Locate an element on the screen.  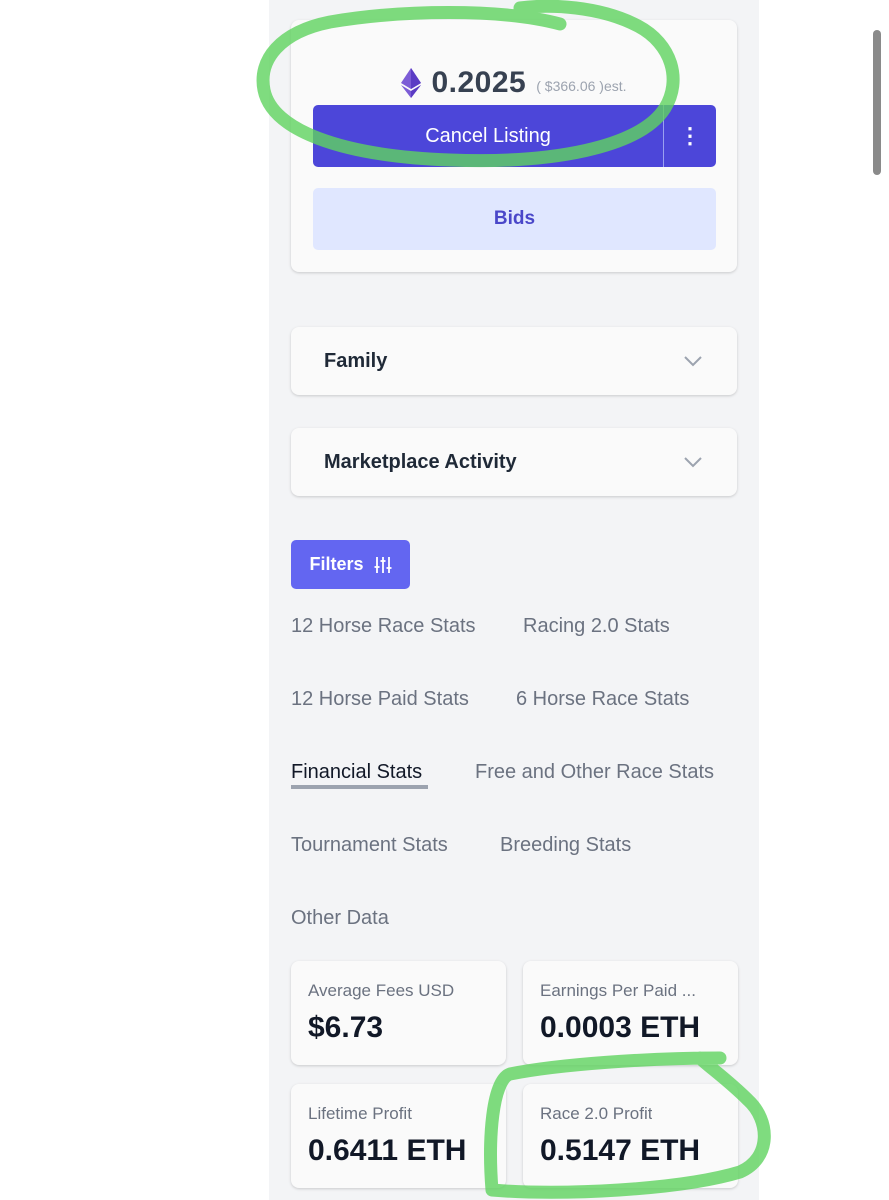
marketplace-activity-accordion-title: Marketplace Activity is located at coordinates (420, 462).